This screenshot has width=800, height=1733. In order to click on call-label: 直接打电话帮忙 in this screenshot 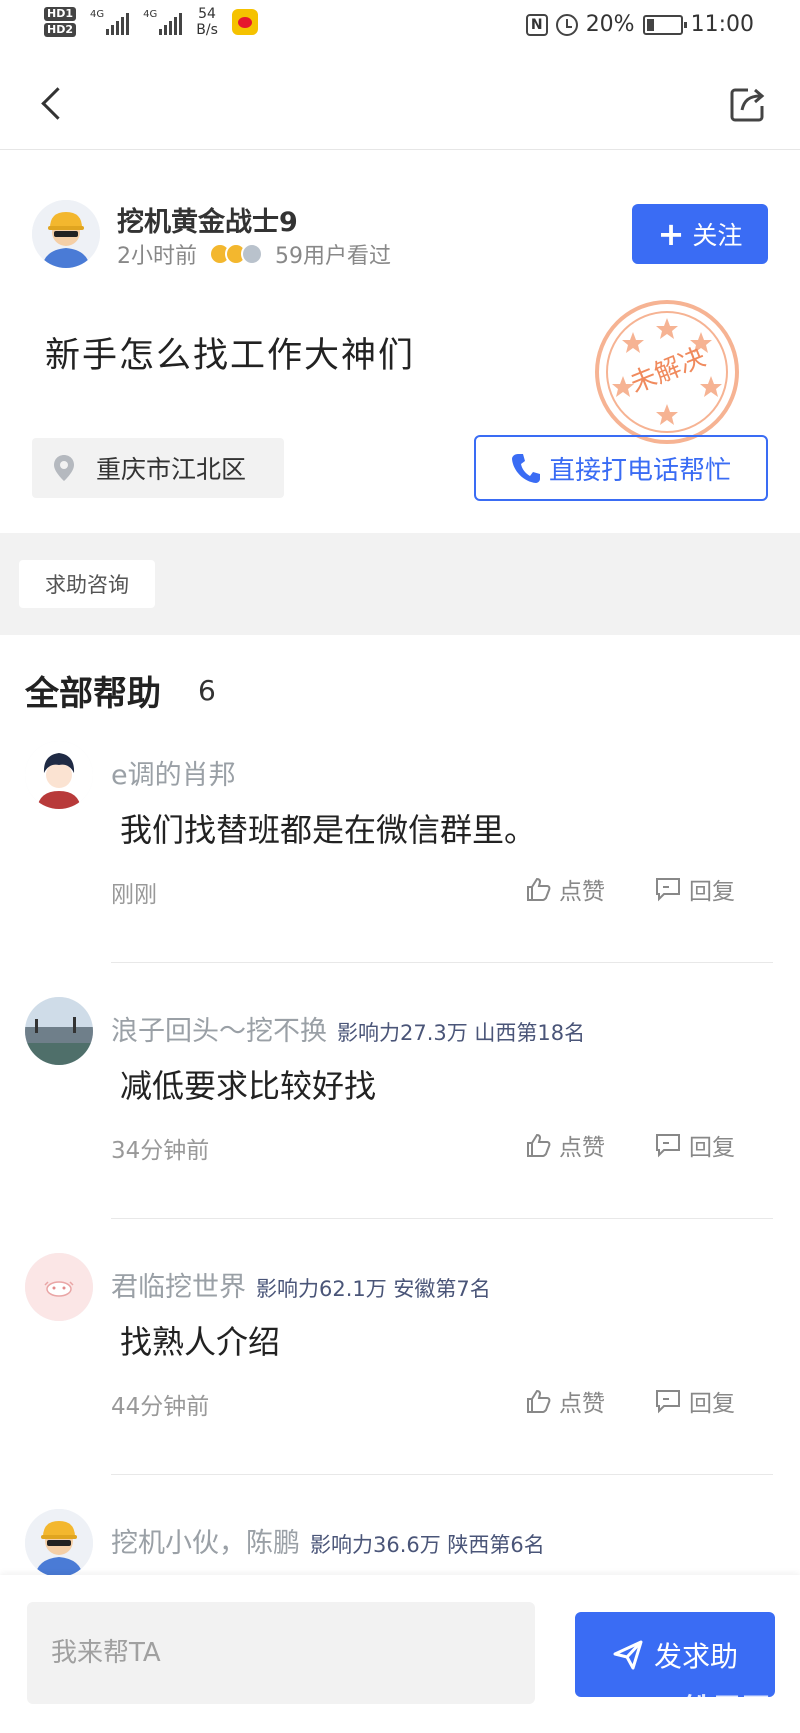, I will do `click(639, 470)`.